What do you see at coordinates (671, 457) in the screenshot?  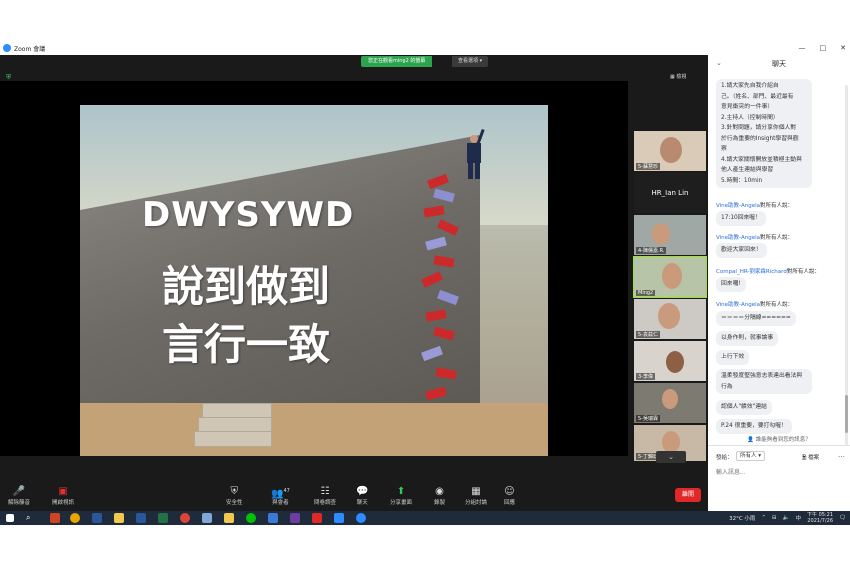 I see `chevron-down-icon: ⌄` at bounding box center [671, 457].